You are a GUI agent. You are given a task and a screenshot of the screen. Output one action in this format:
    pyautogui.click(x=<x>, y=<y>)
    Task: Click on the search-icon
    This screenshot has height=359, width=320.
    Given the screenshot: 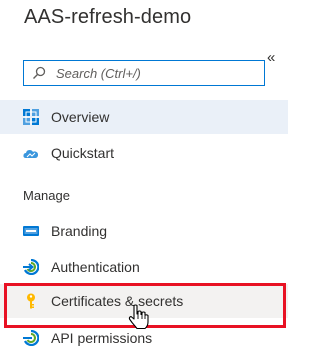 What is the action you would take?
    pyautogui.click(x=39, y=72)
    